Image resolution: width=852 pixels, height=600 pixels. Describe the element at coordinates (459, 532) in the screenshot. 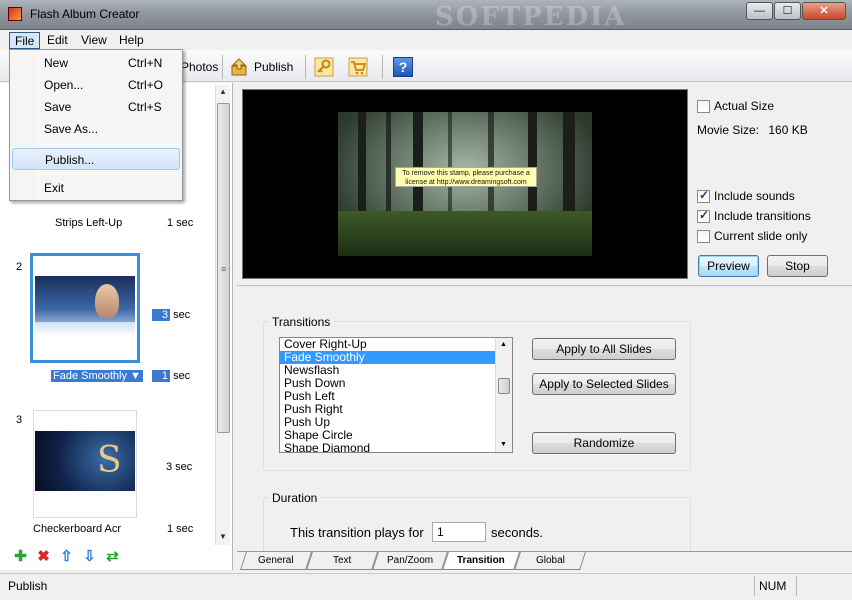

I see `duration-input: 1` at that location.